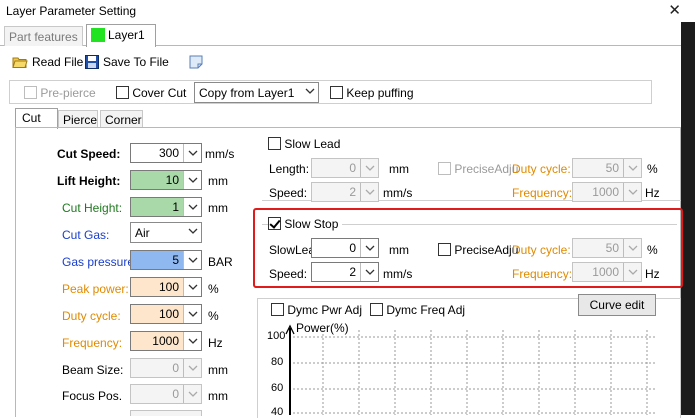  What do you see at coordinates (78, 119) in the screenshot?
I see `tab-pierce: Pierce` at bounding box center [78, 119].